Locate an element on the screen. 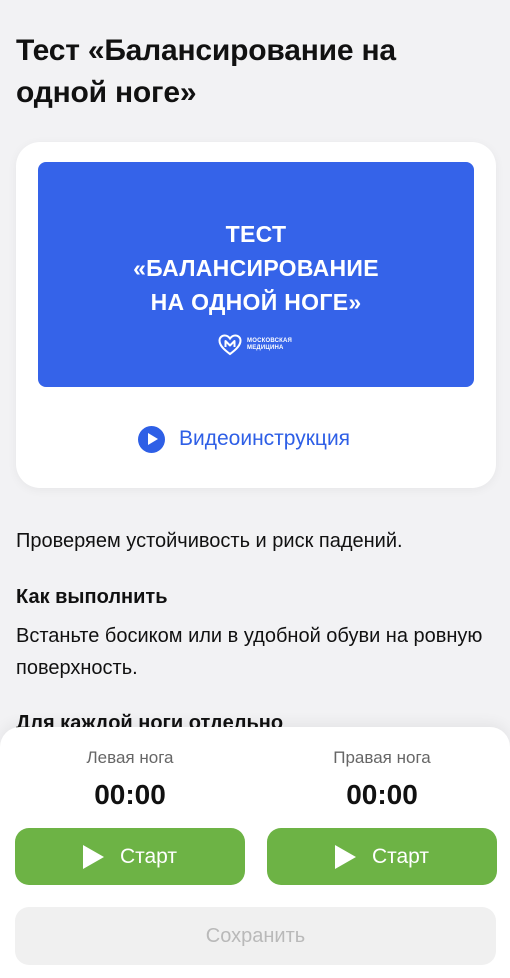 The width and height of the screenshot is (510, 978). banner-title: ТЕСТ «БАЛАНСИРОВАНИЕ НА ОДНОЙ НОГЕ» is located at coordinates (256, 268).